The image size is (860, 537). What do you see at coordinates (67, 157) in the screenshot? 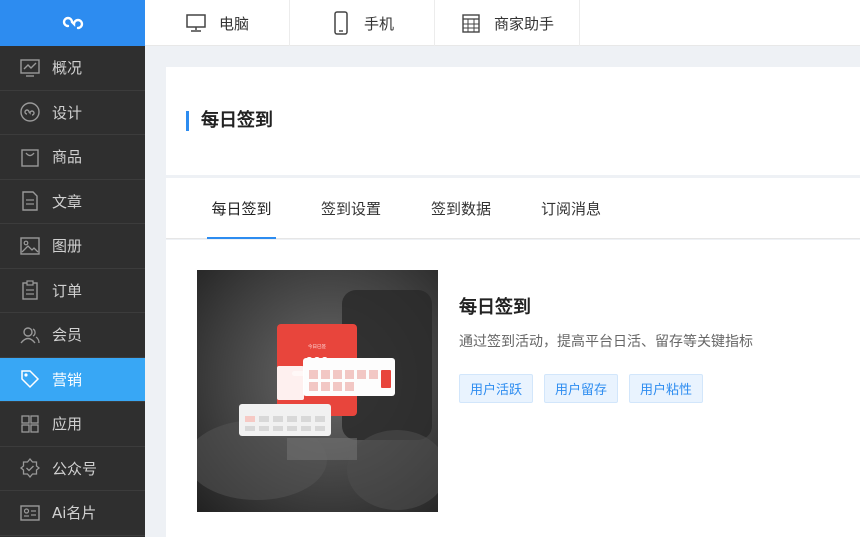
I see `sidebar-item-label: 商品` at bounding box center [67, 157].